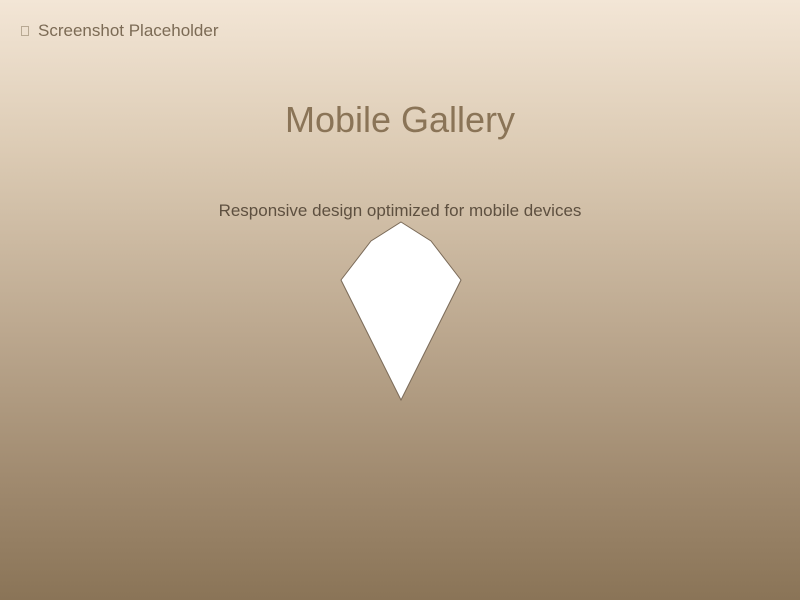 The height and width of the screenshot is (600, 800). What do you see at coordinates (25, 31) in the screenshot?
I see `image-placeholder-icon` at bounding box center [25, 31].